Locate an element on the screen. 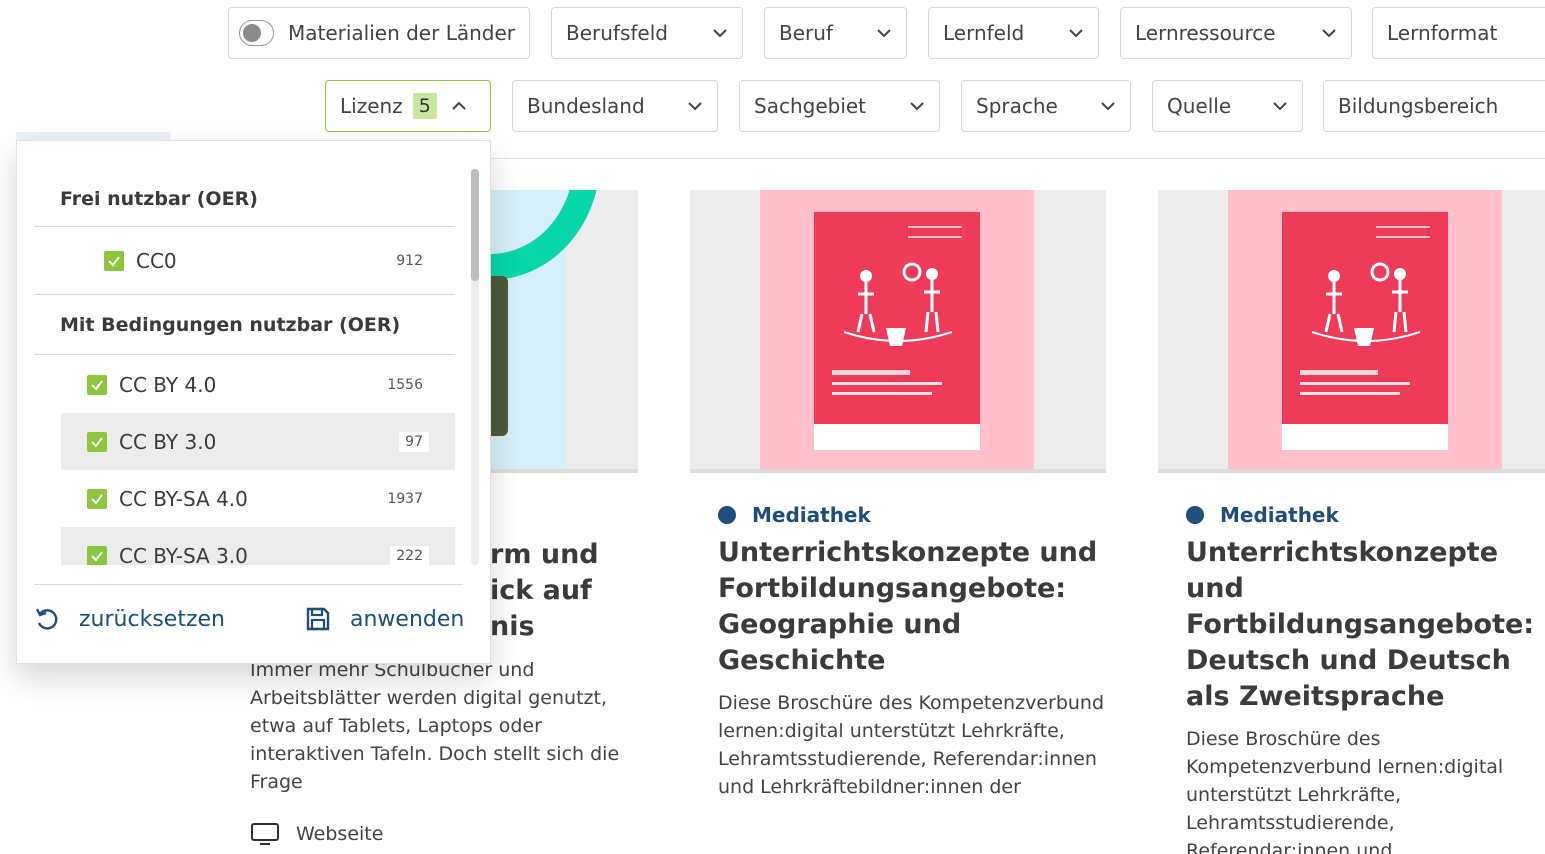 Image resolution: width=1545 pixels, height=854 pixels. dropdown-lernformat: Lernformat is located at coordinates (1458, 33).